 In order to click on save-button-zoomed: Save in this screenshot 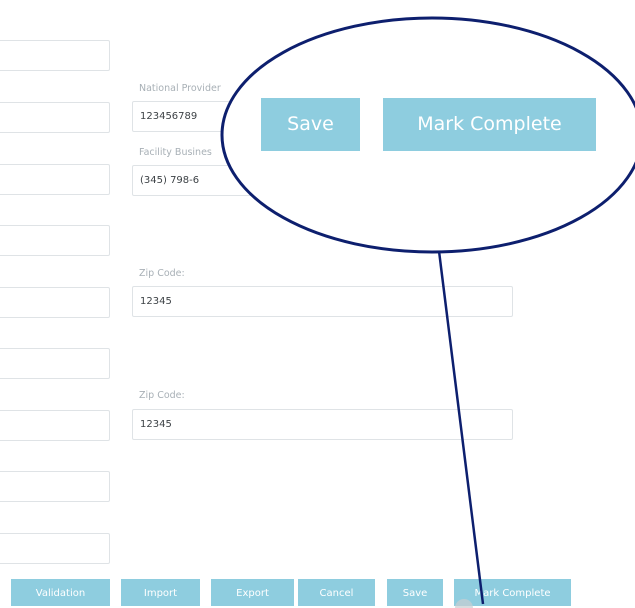, I will do `click(310, 124)`.